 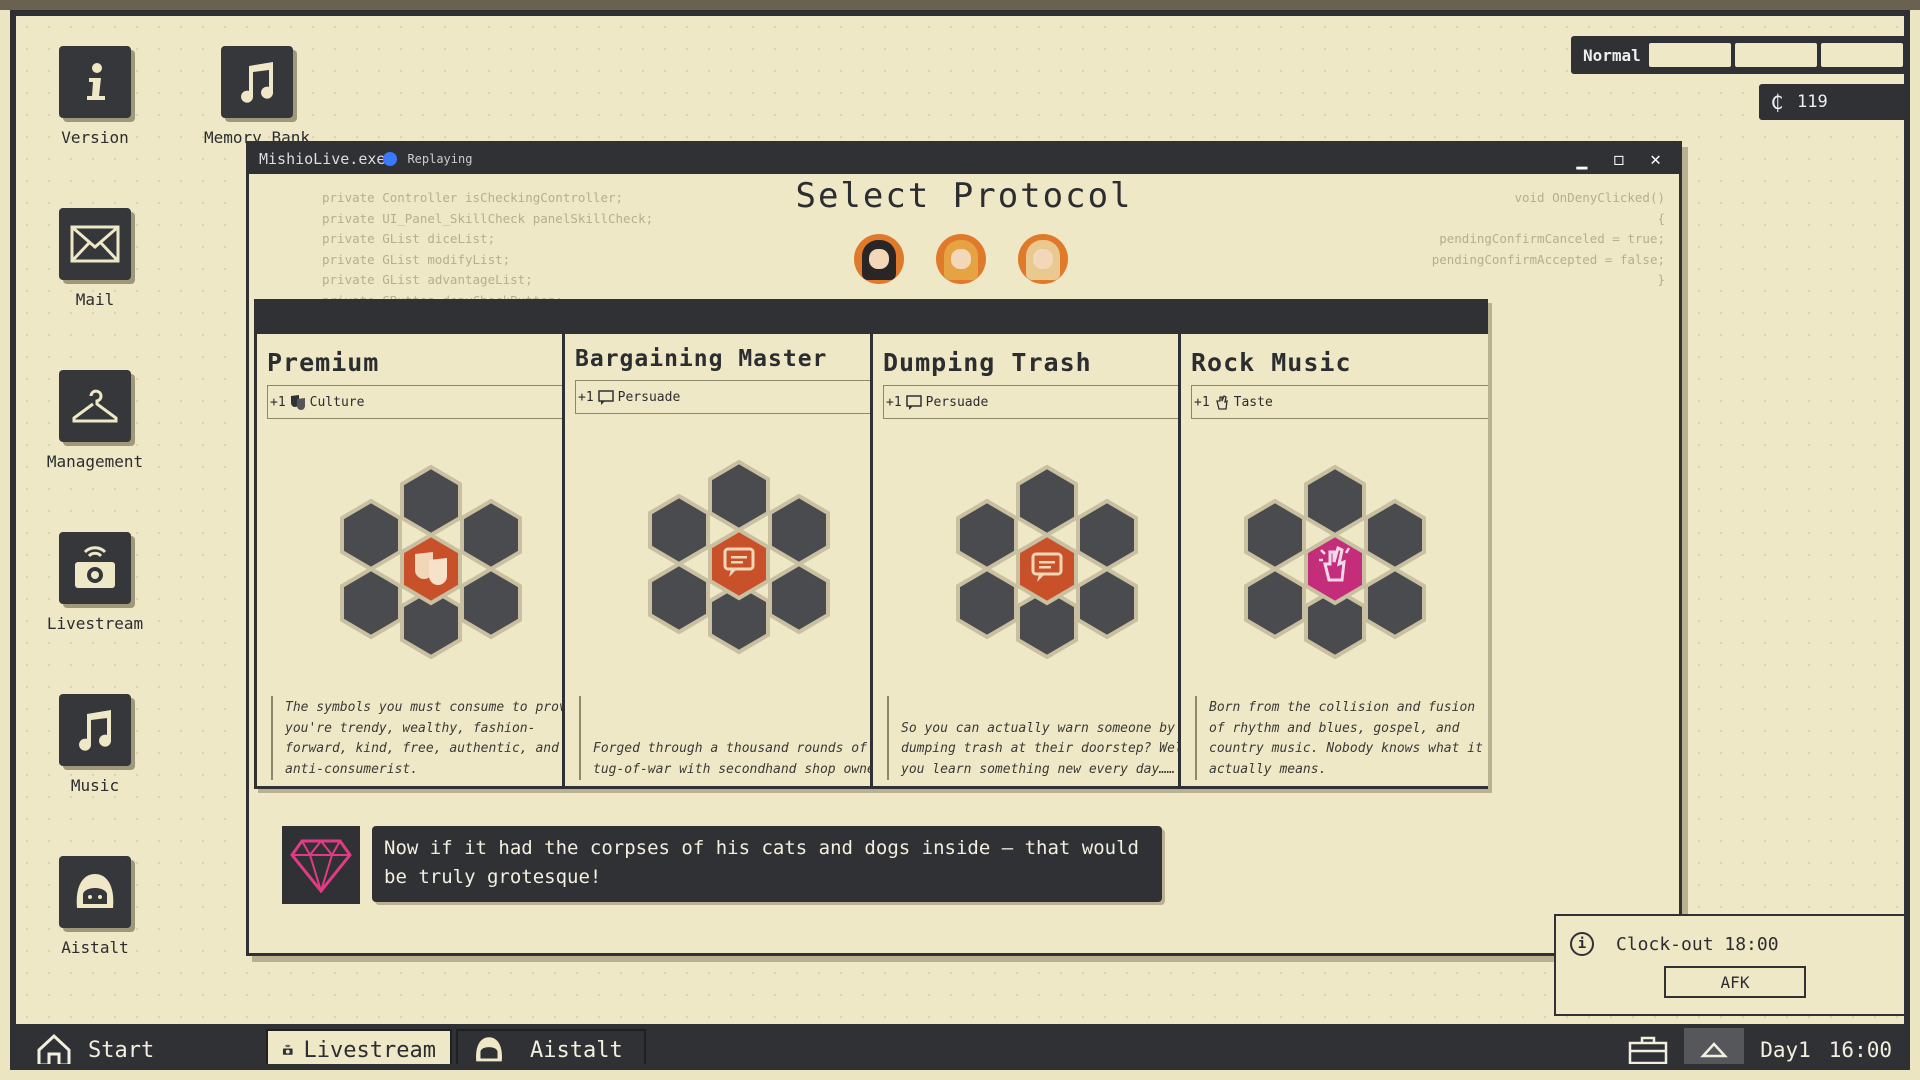 I want to click on clock-out-text: Clock-out 18:00, so click(x=1697, y=944).